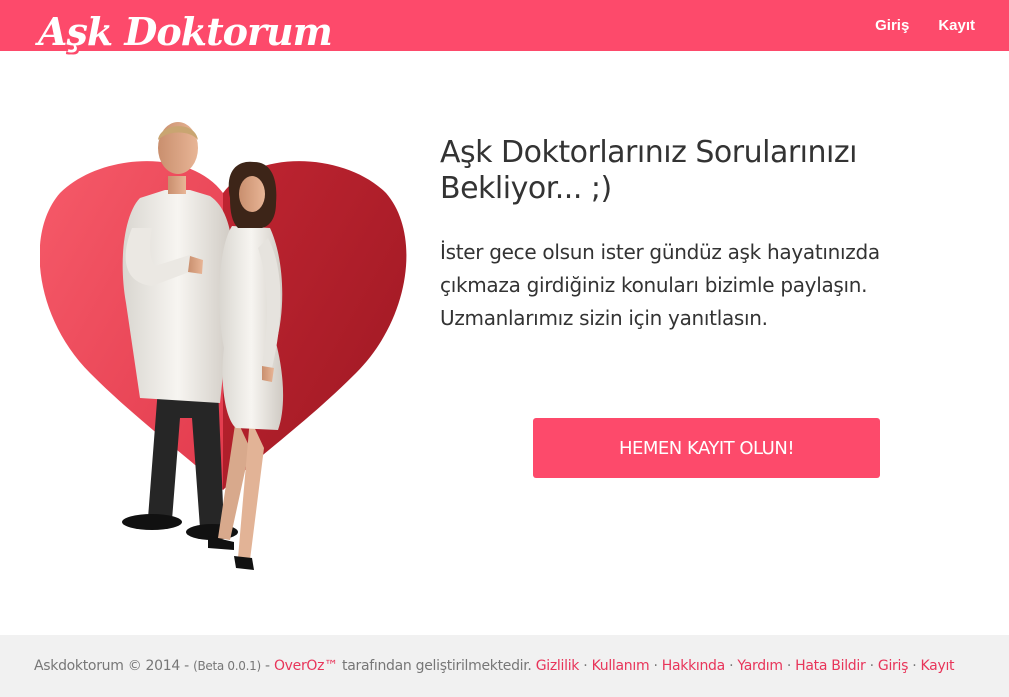 This screenshot has width=1009, height=697. Describe the element at coordinates (956, 25) in the screenshot. I see `nav-register-link: Kayıt` at that location.